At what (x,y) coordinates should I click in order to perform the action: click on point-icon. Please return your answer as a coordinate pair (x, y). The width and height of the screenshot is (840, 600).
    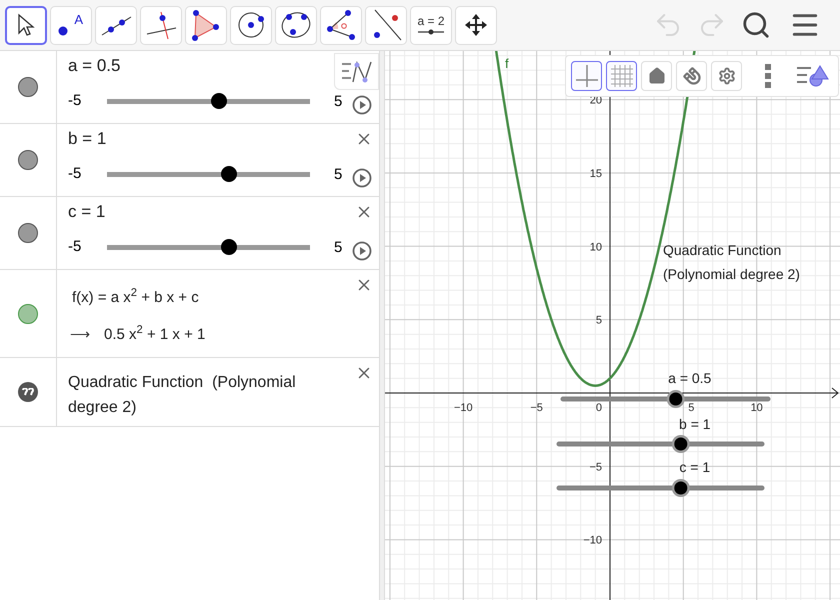
    Looking at the image, I should click on (63, 31).